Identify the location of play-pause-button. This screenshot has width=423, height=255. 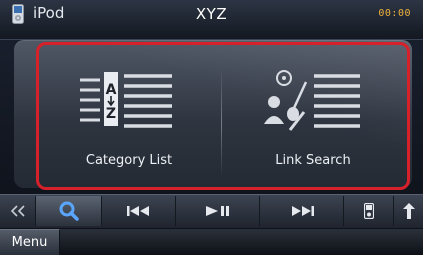
(218, 211).